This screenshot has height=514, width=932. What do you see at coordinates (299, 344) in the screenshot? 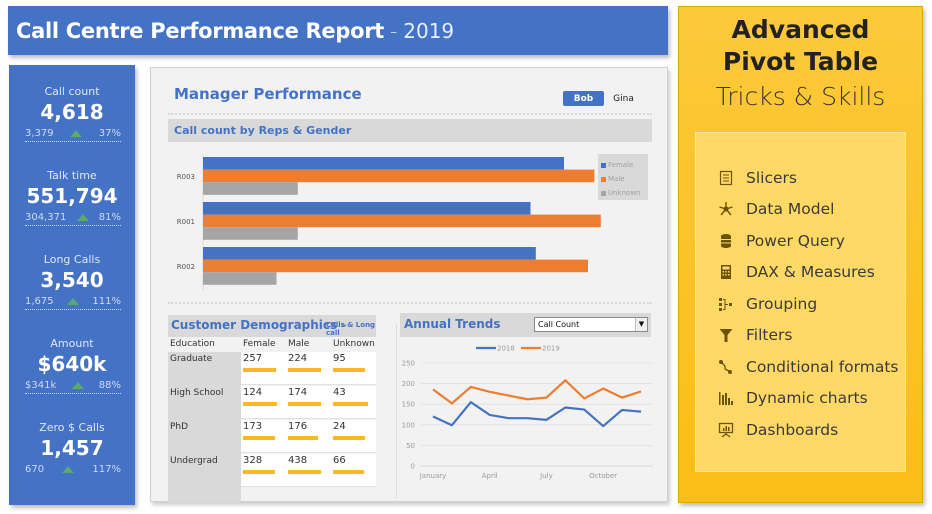
I see `column-header: Male` at bounding box center [299, 344].